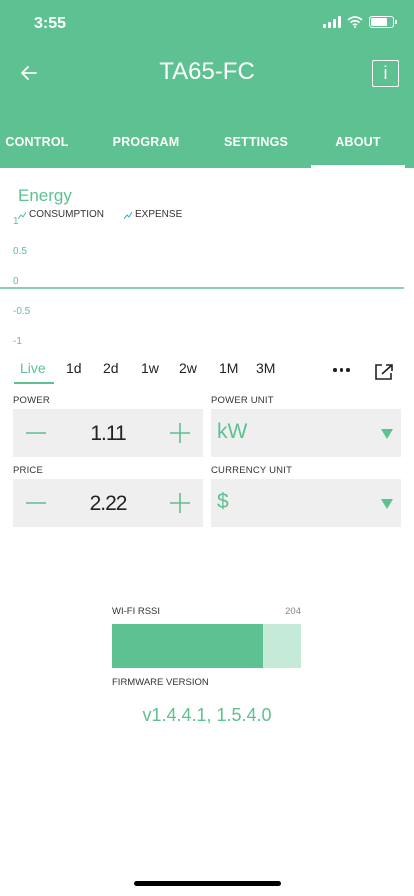 Image resolution: width=414 pixels, height=896 pixels. I want to click on price-label: PRICE, so click(28, 470).